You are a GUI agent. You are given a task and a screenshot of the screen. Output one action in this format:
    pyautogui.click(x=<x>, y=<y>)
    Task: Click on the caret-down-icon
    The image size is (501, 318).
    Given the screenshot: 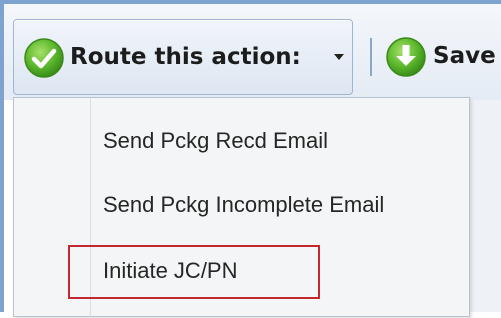 What is the action you would take?
    pyautogui.click(x=339, y=57)
    